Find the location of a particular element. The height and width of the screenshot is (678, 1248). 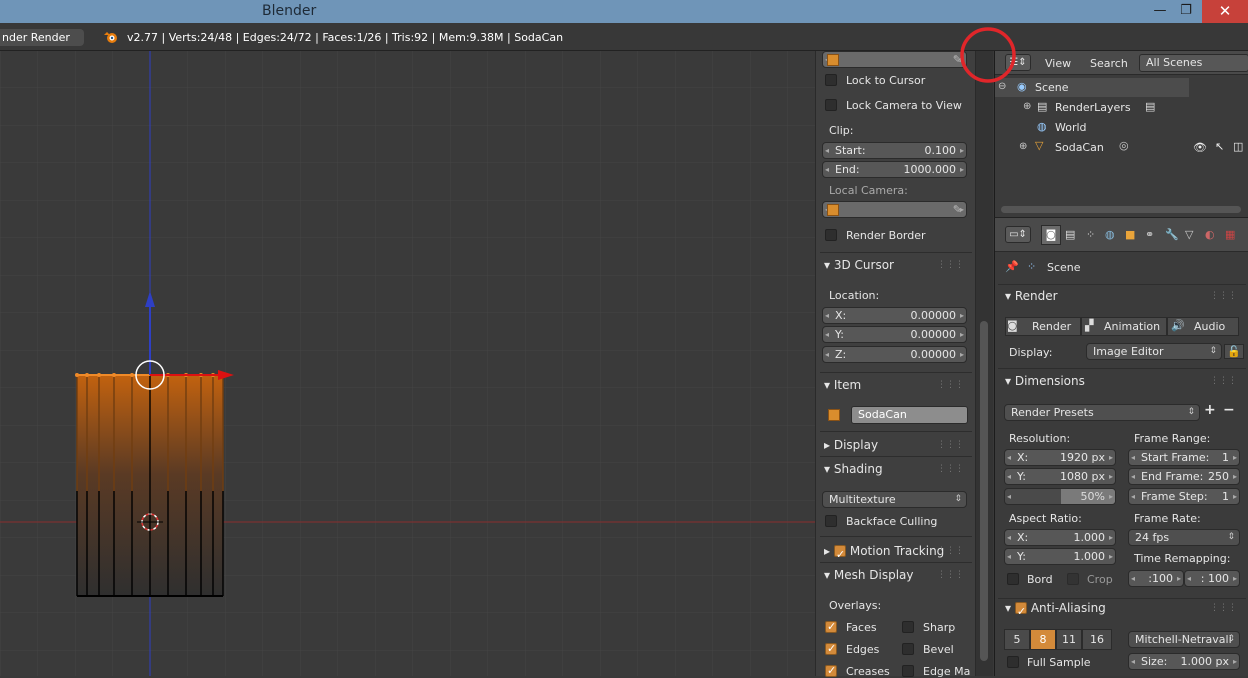

clip-start-field: Start: 0.100 is located at coordinates (894, 150).